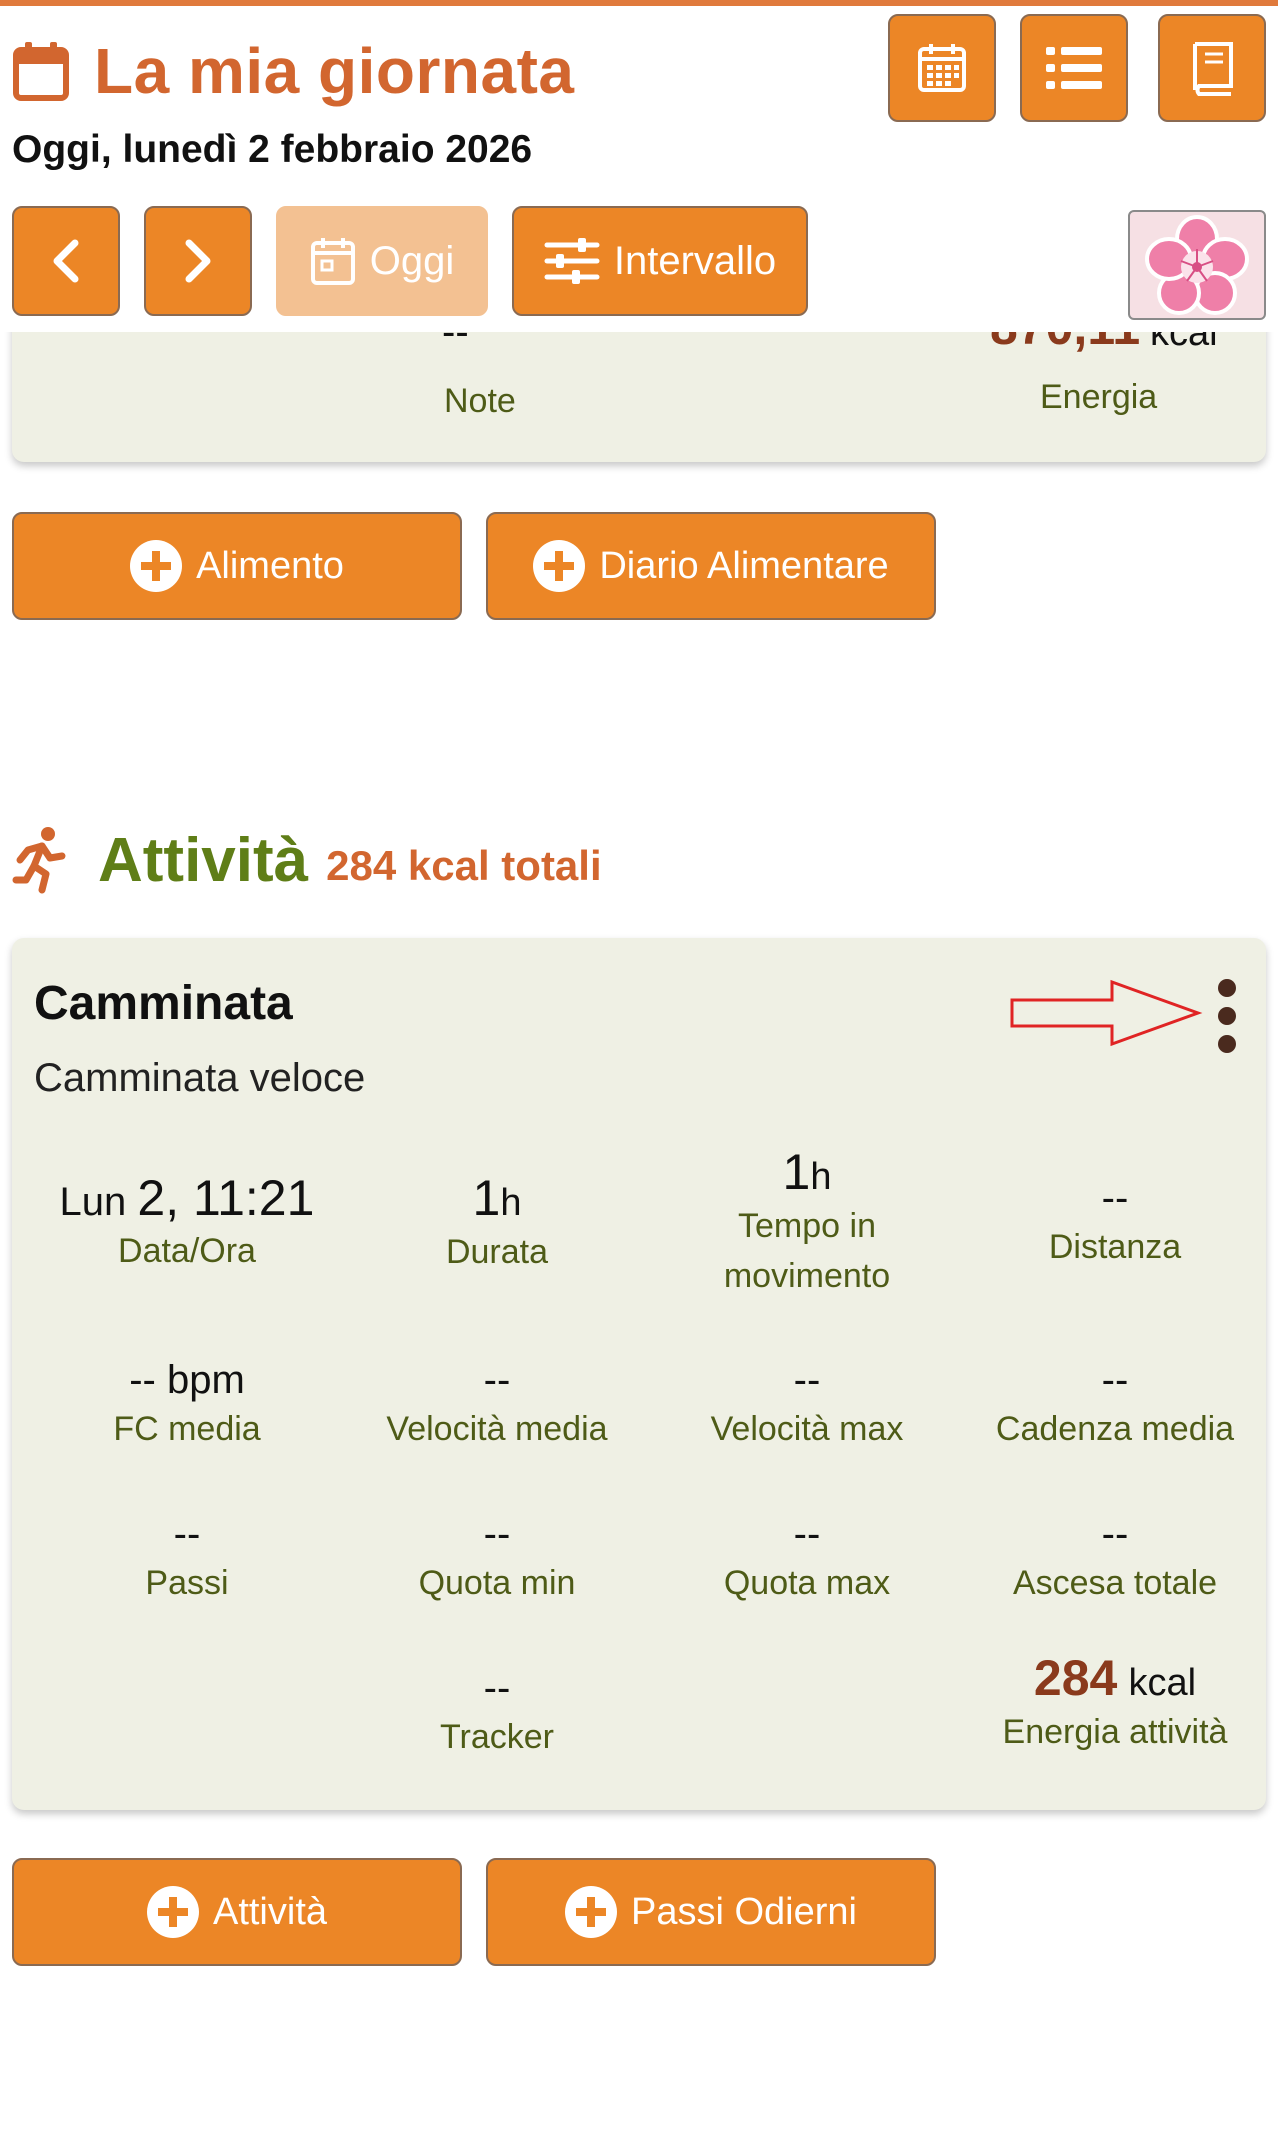 The height and width of the screenshot is (2148, 1278). I want to click on metric-duration: 1h Durata, so click(497, 1225).